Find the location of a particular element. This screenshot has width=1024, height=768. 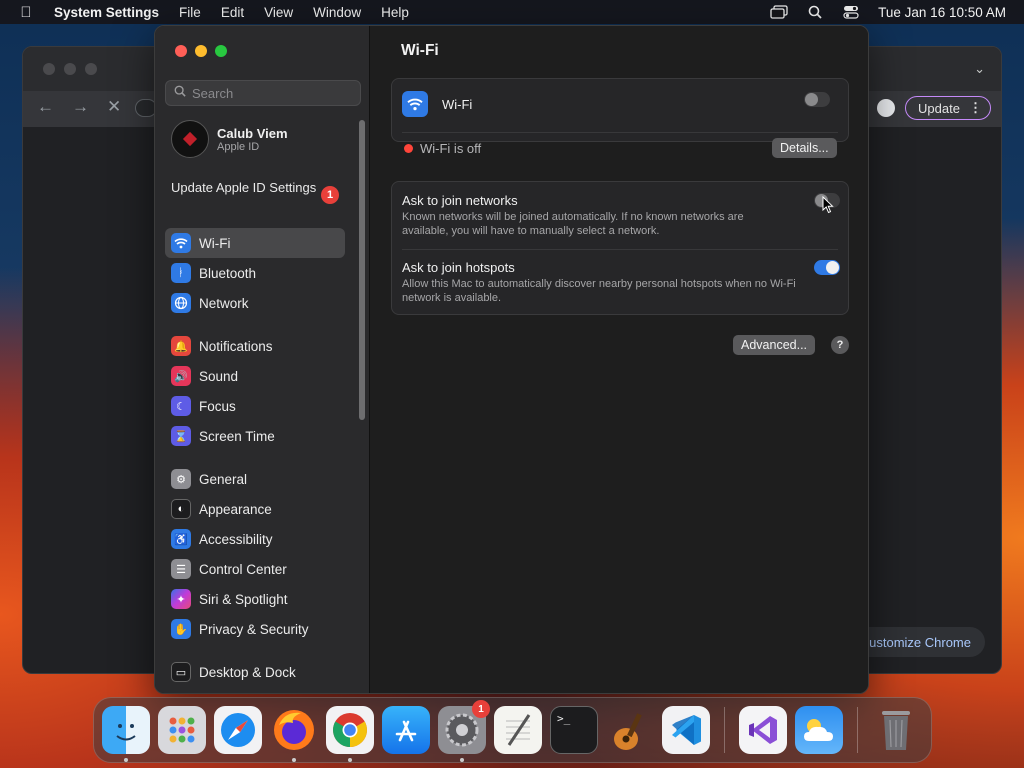

sidebar-item-label: Siri & Spotlight is located at coordinates (243, 599).